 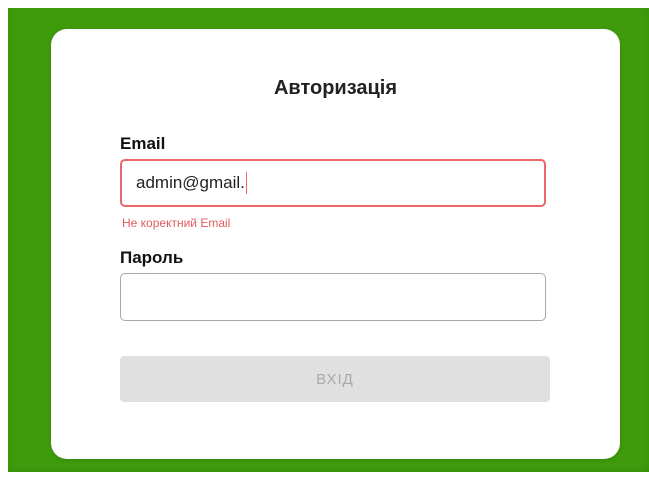 I want to click on password-label: Пароль, so click(x=152, y=257).